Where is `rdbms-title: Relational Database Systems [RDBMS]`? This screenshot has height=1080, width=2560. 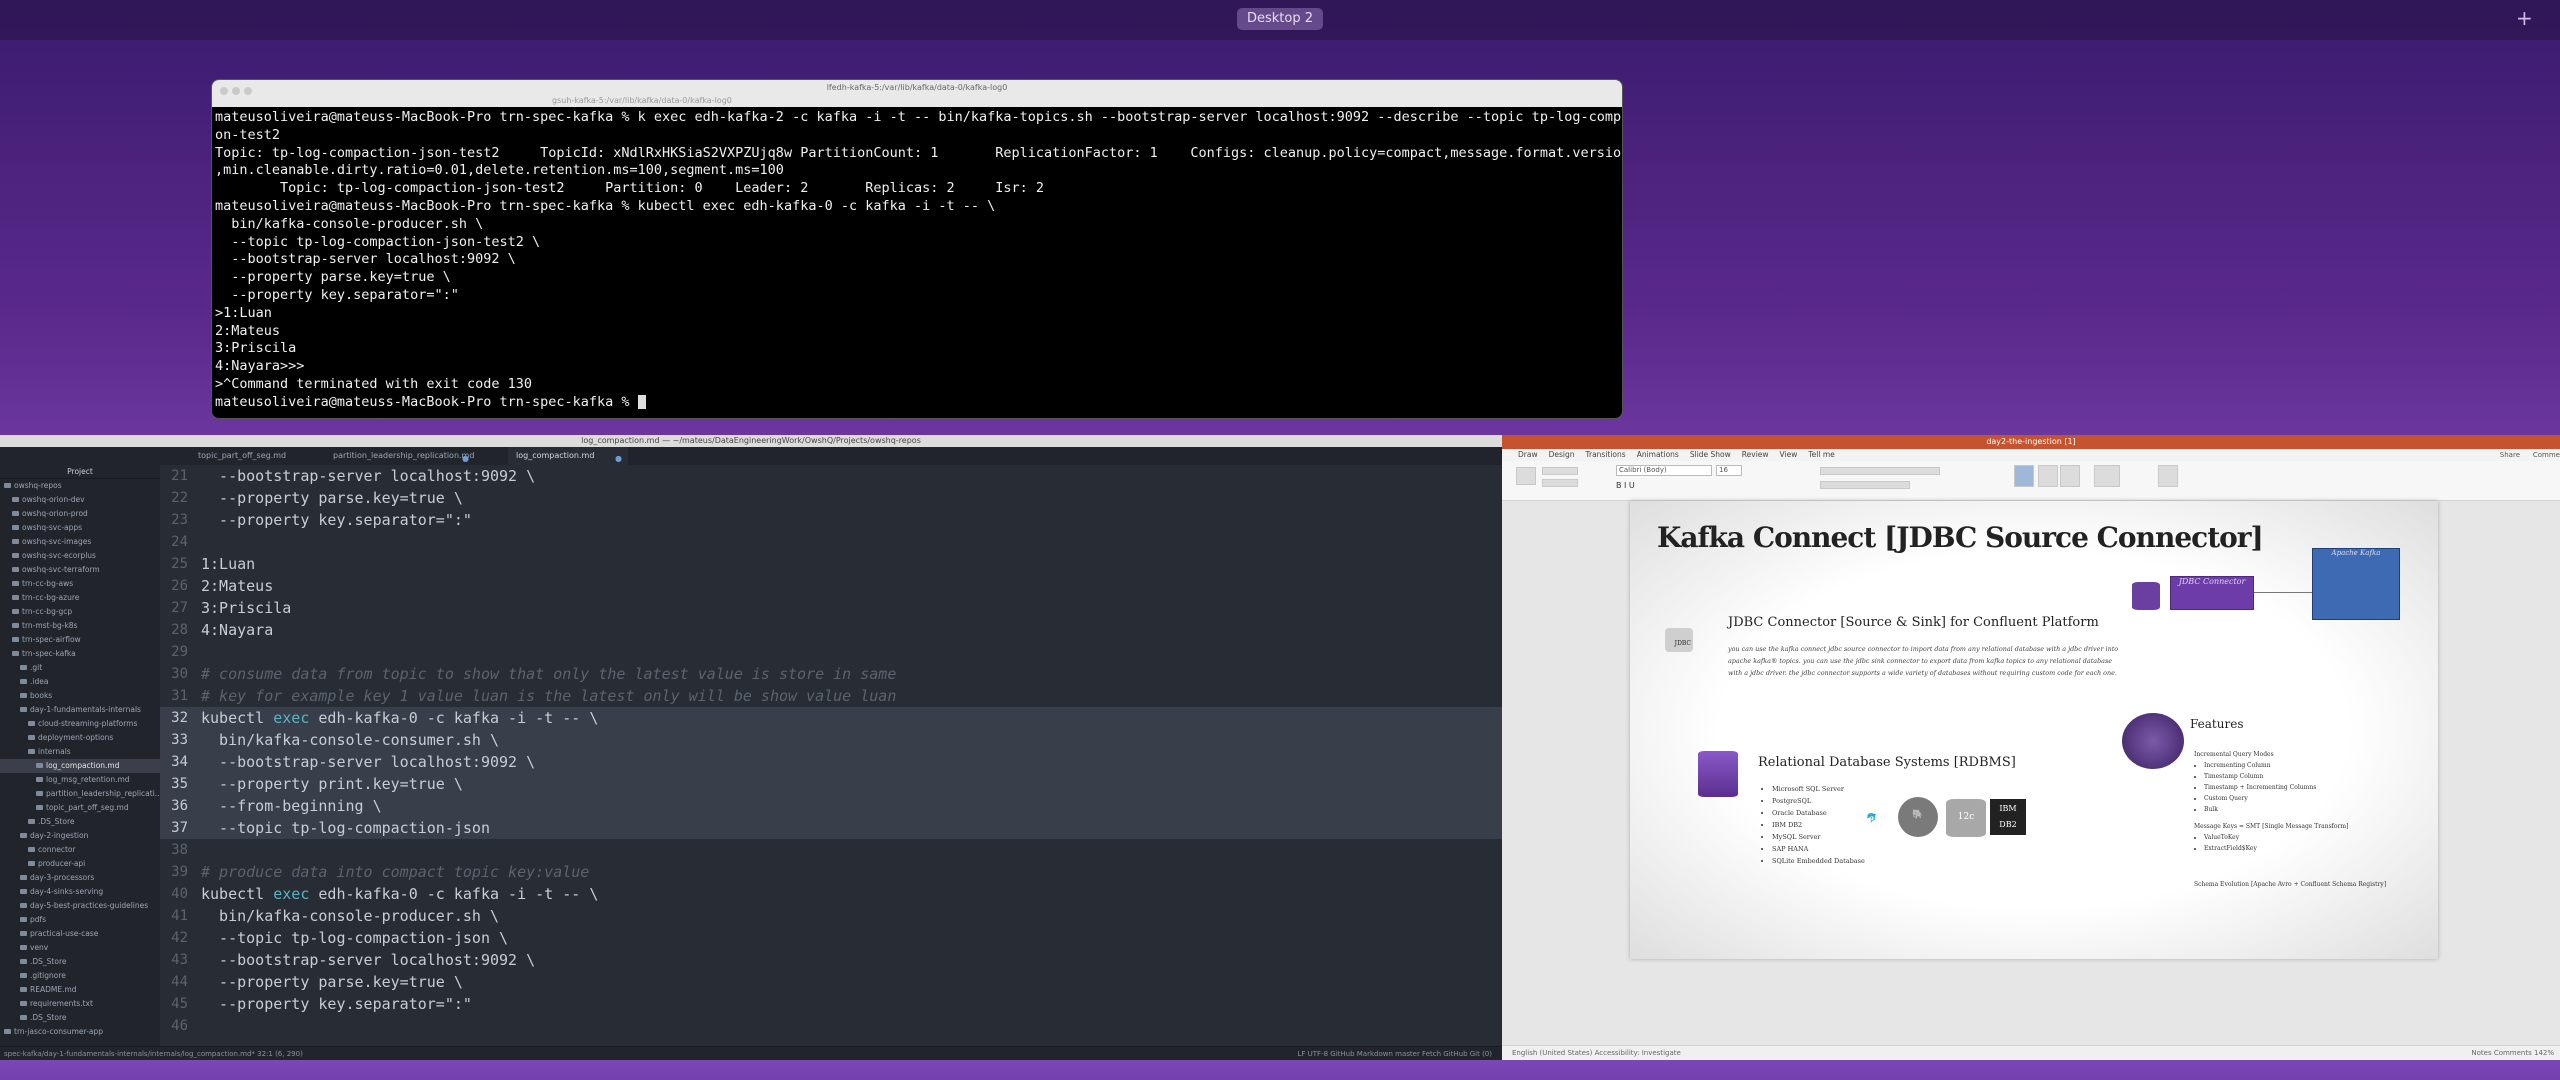
rdbms-title: Relational Database Systems [RDBMS] is located at coordinates (1887, 762).